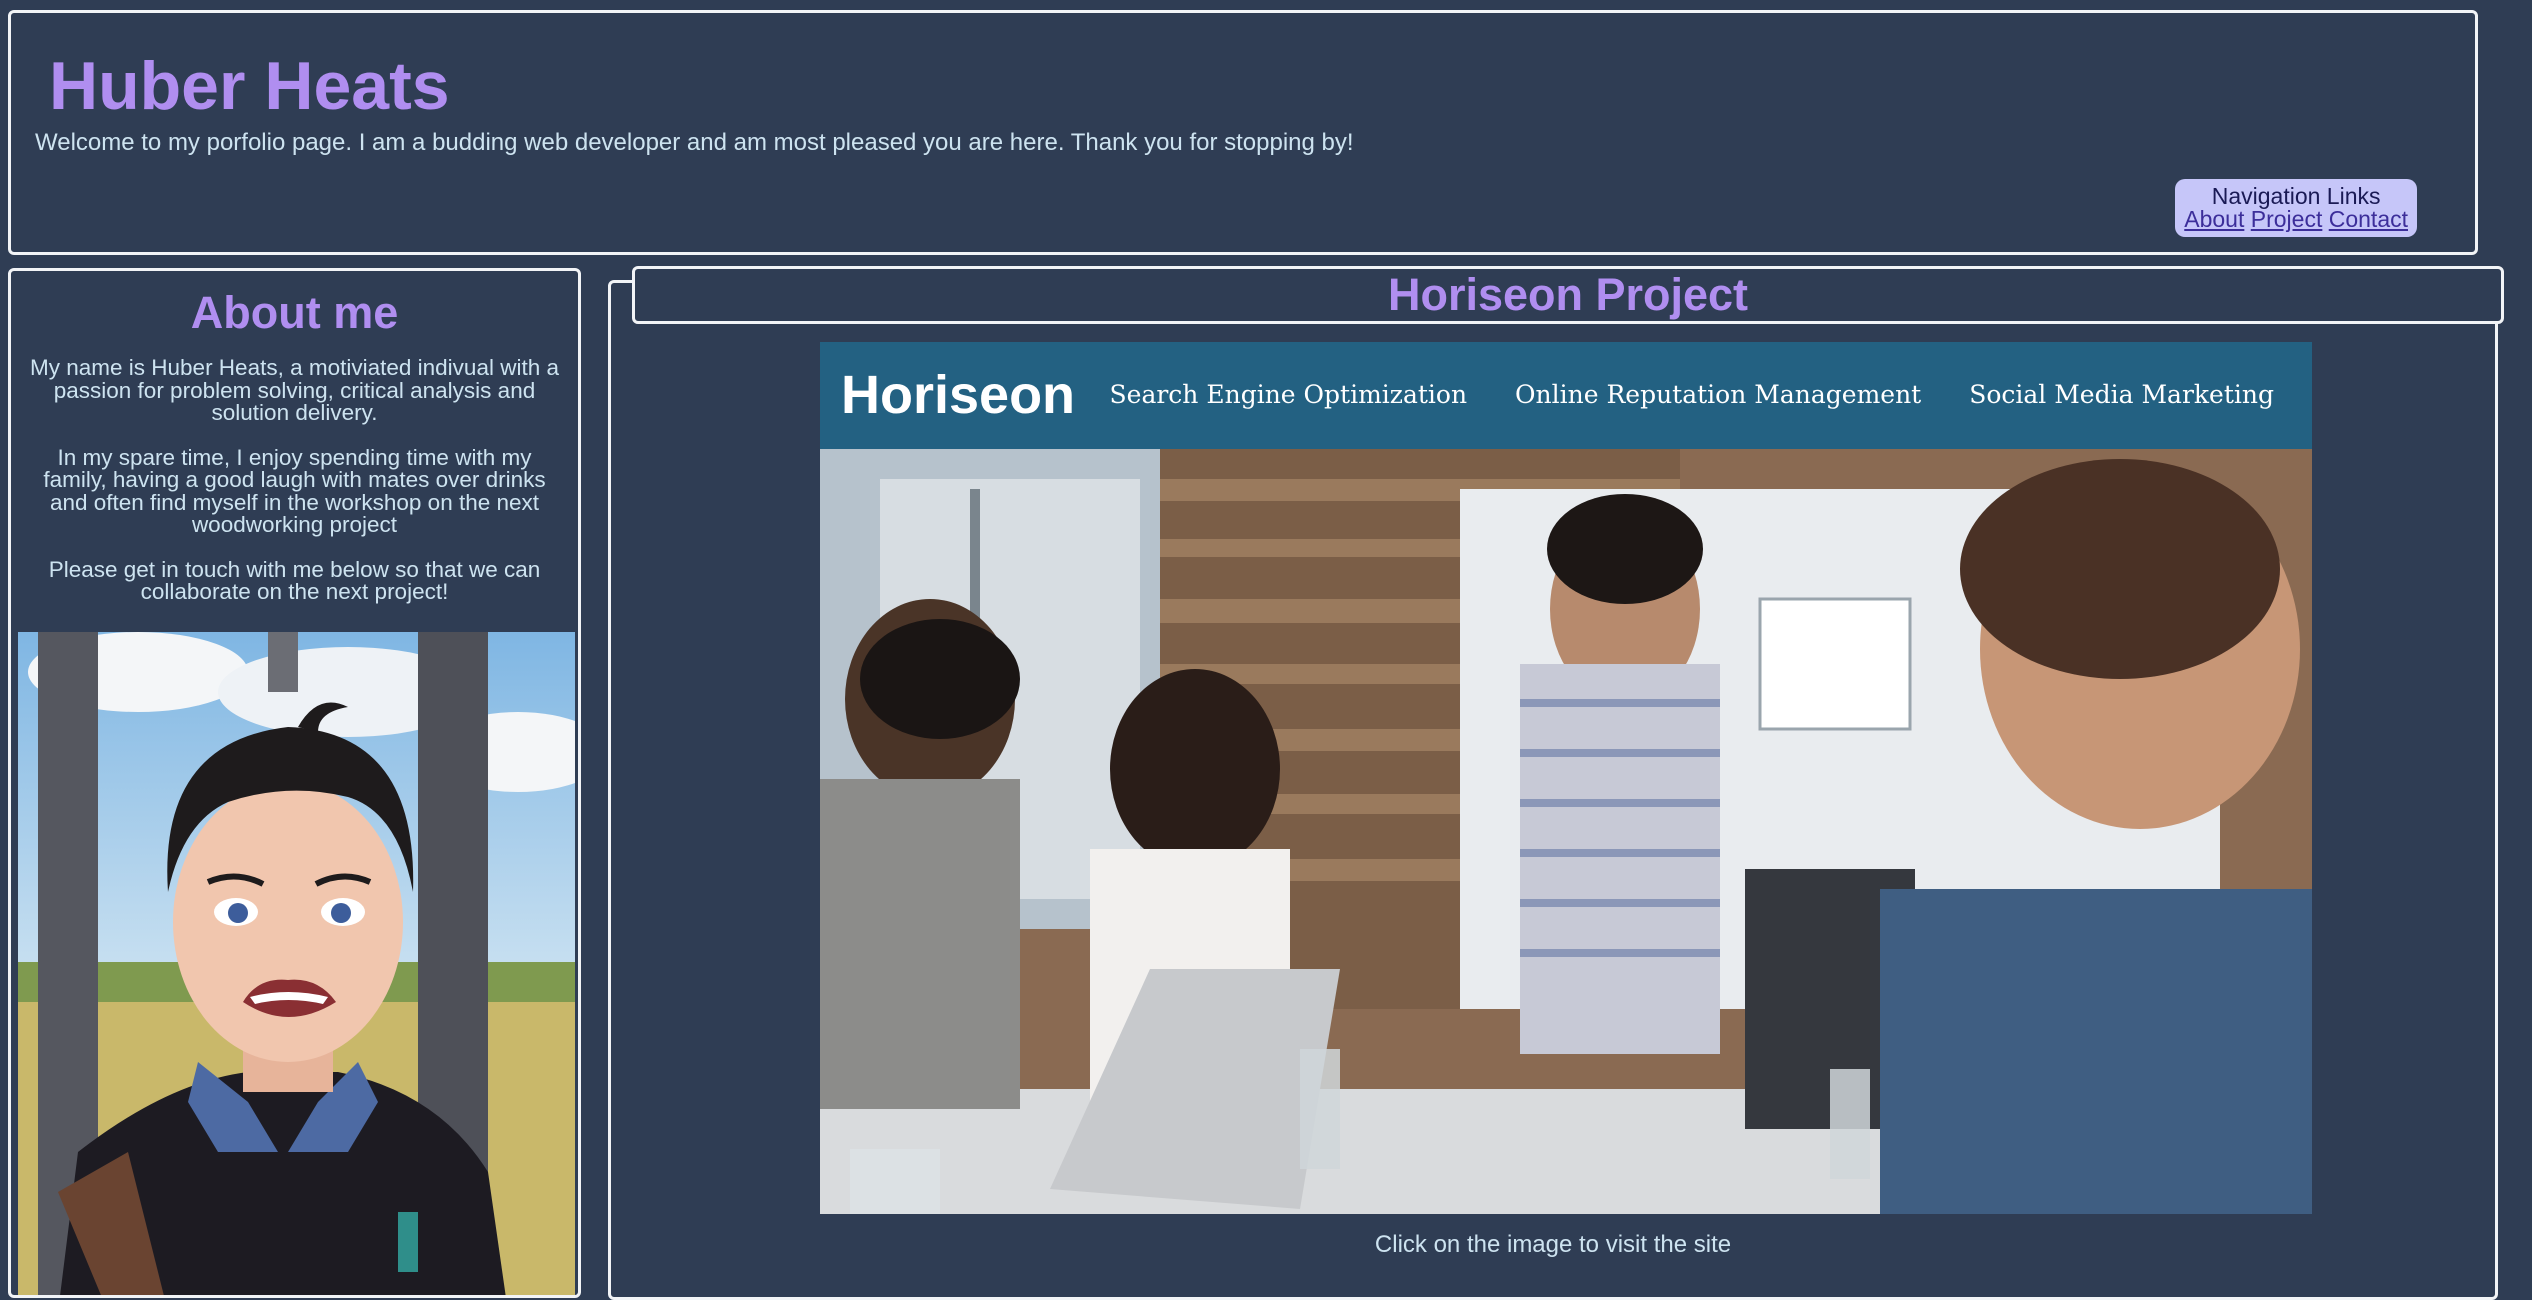 This screenshot has height=1300, width=2532. I want to click on horiseon-nav-item: Search Engine Optimization, so click(1288, 394).